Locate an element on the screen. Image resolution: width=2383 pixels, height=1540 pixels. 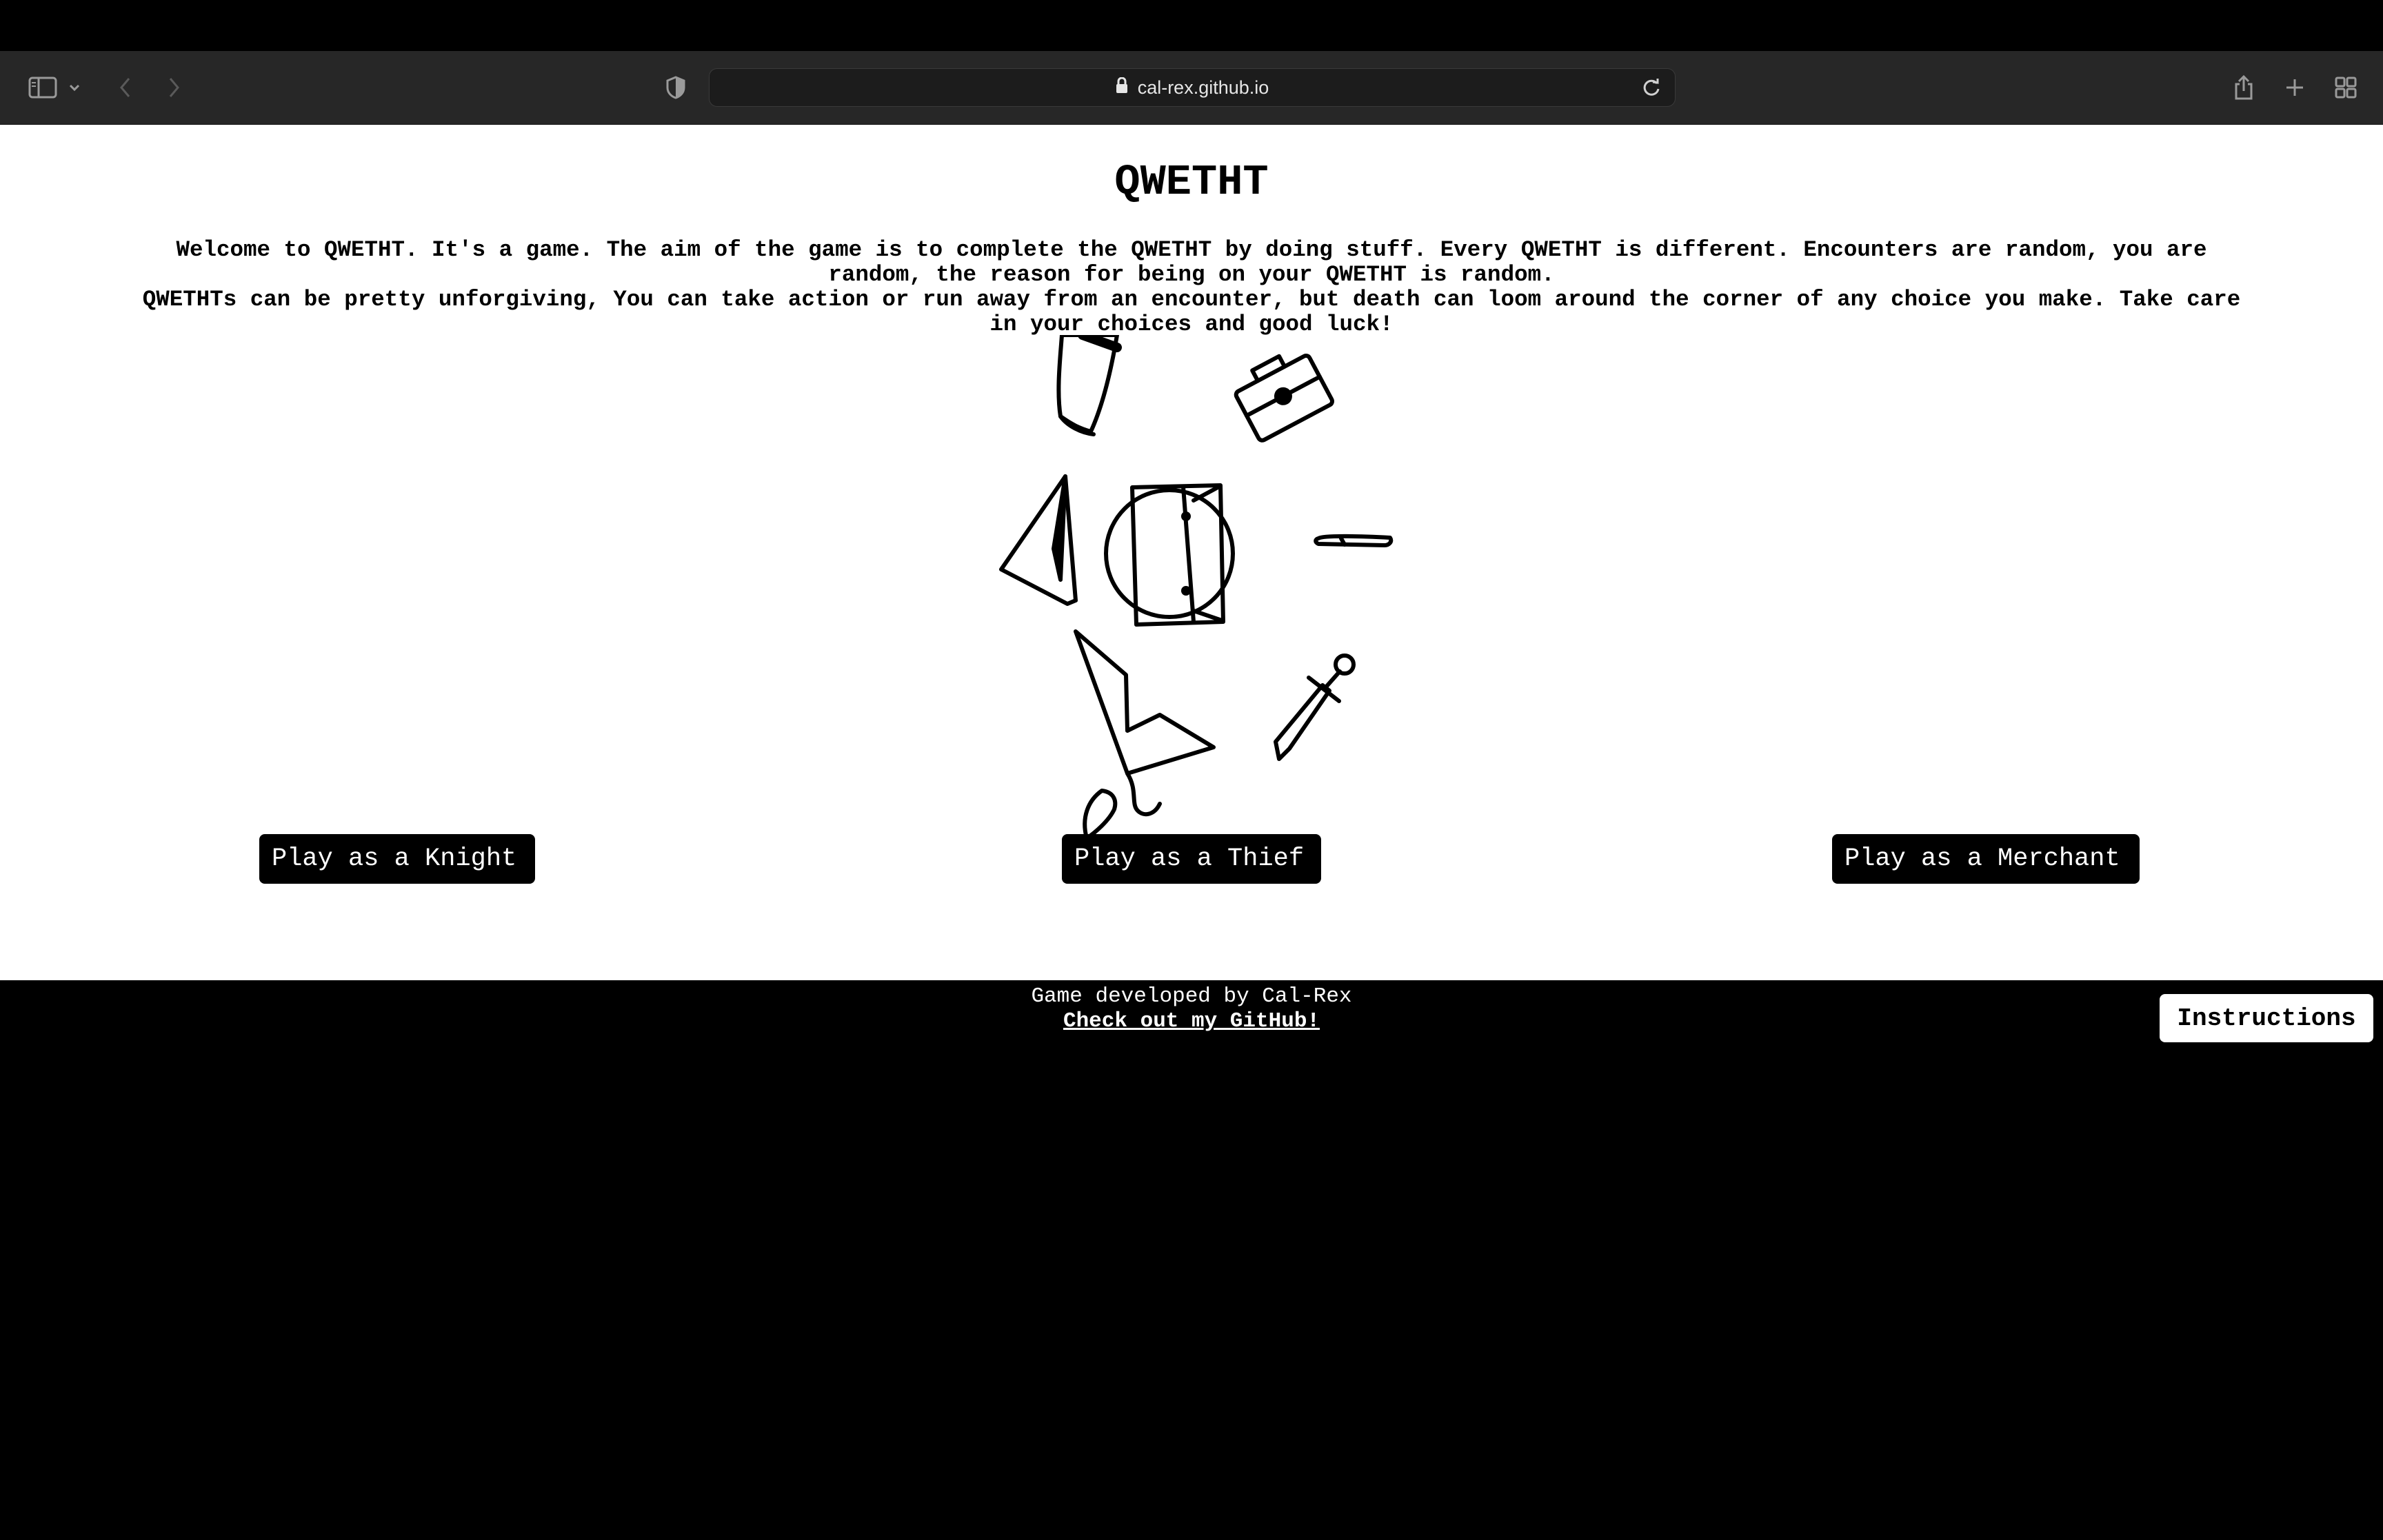
play-thief-button: Play as a Thief is located at coordinates (1191, 859).